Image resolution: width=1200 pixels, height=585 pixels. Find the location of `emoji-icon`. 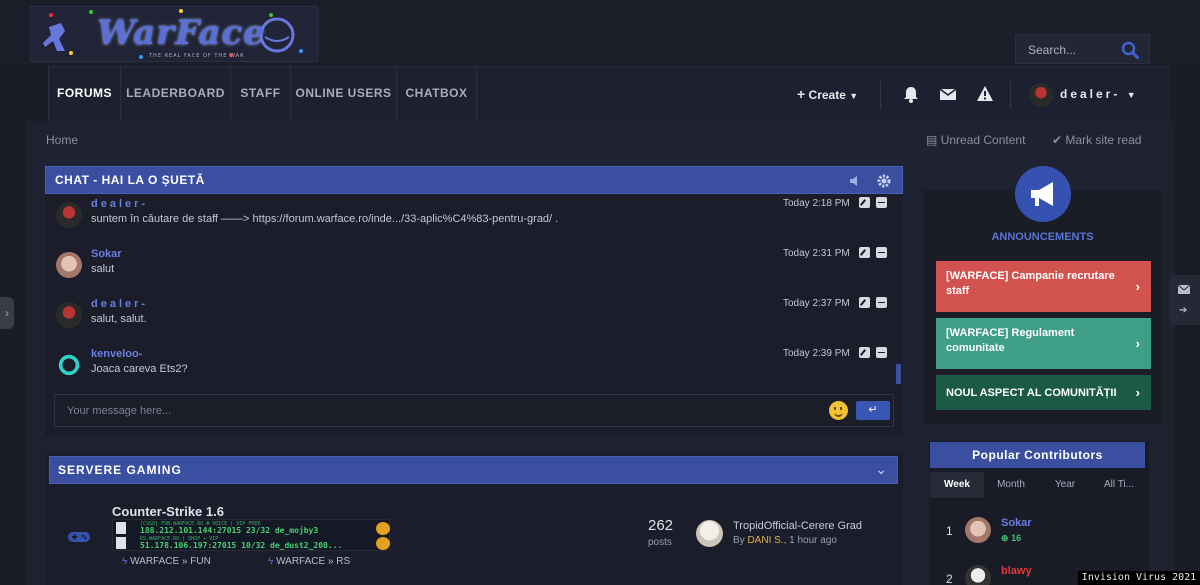

emoji-icon is located at coordinates (838, 410).